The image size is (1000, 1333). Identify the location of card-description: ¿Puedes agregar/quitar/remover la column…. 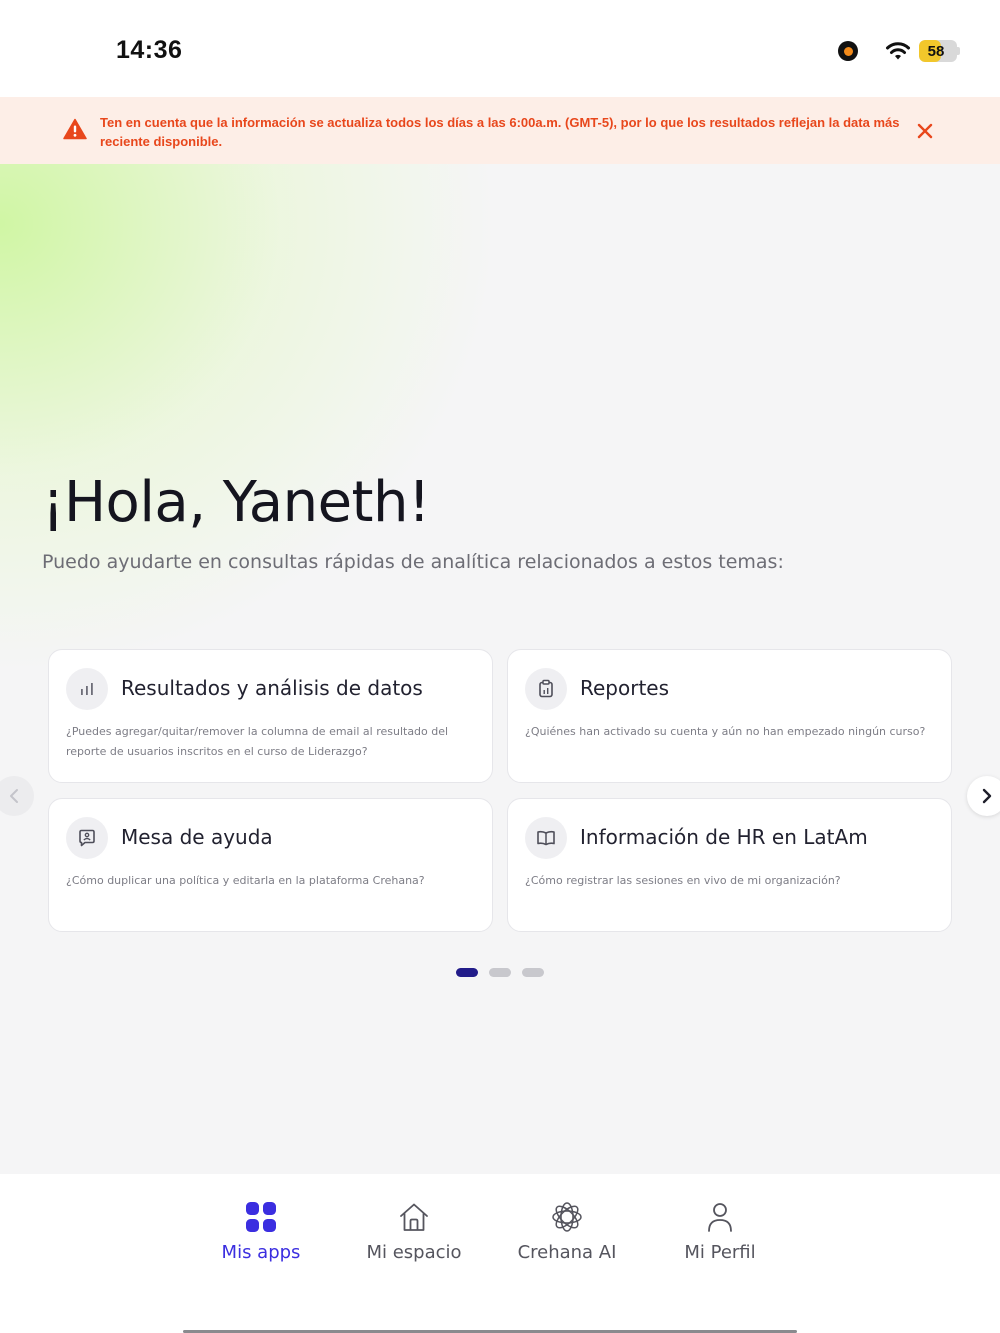
(257, 741).